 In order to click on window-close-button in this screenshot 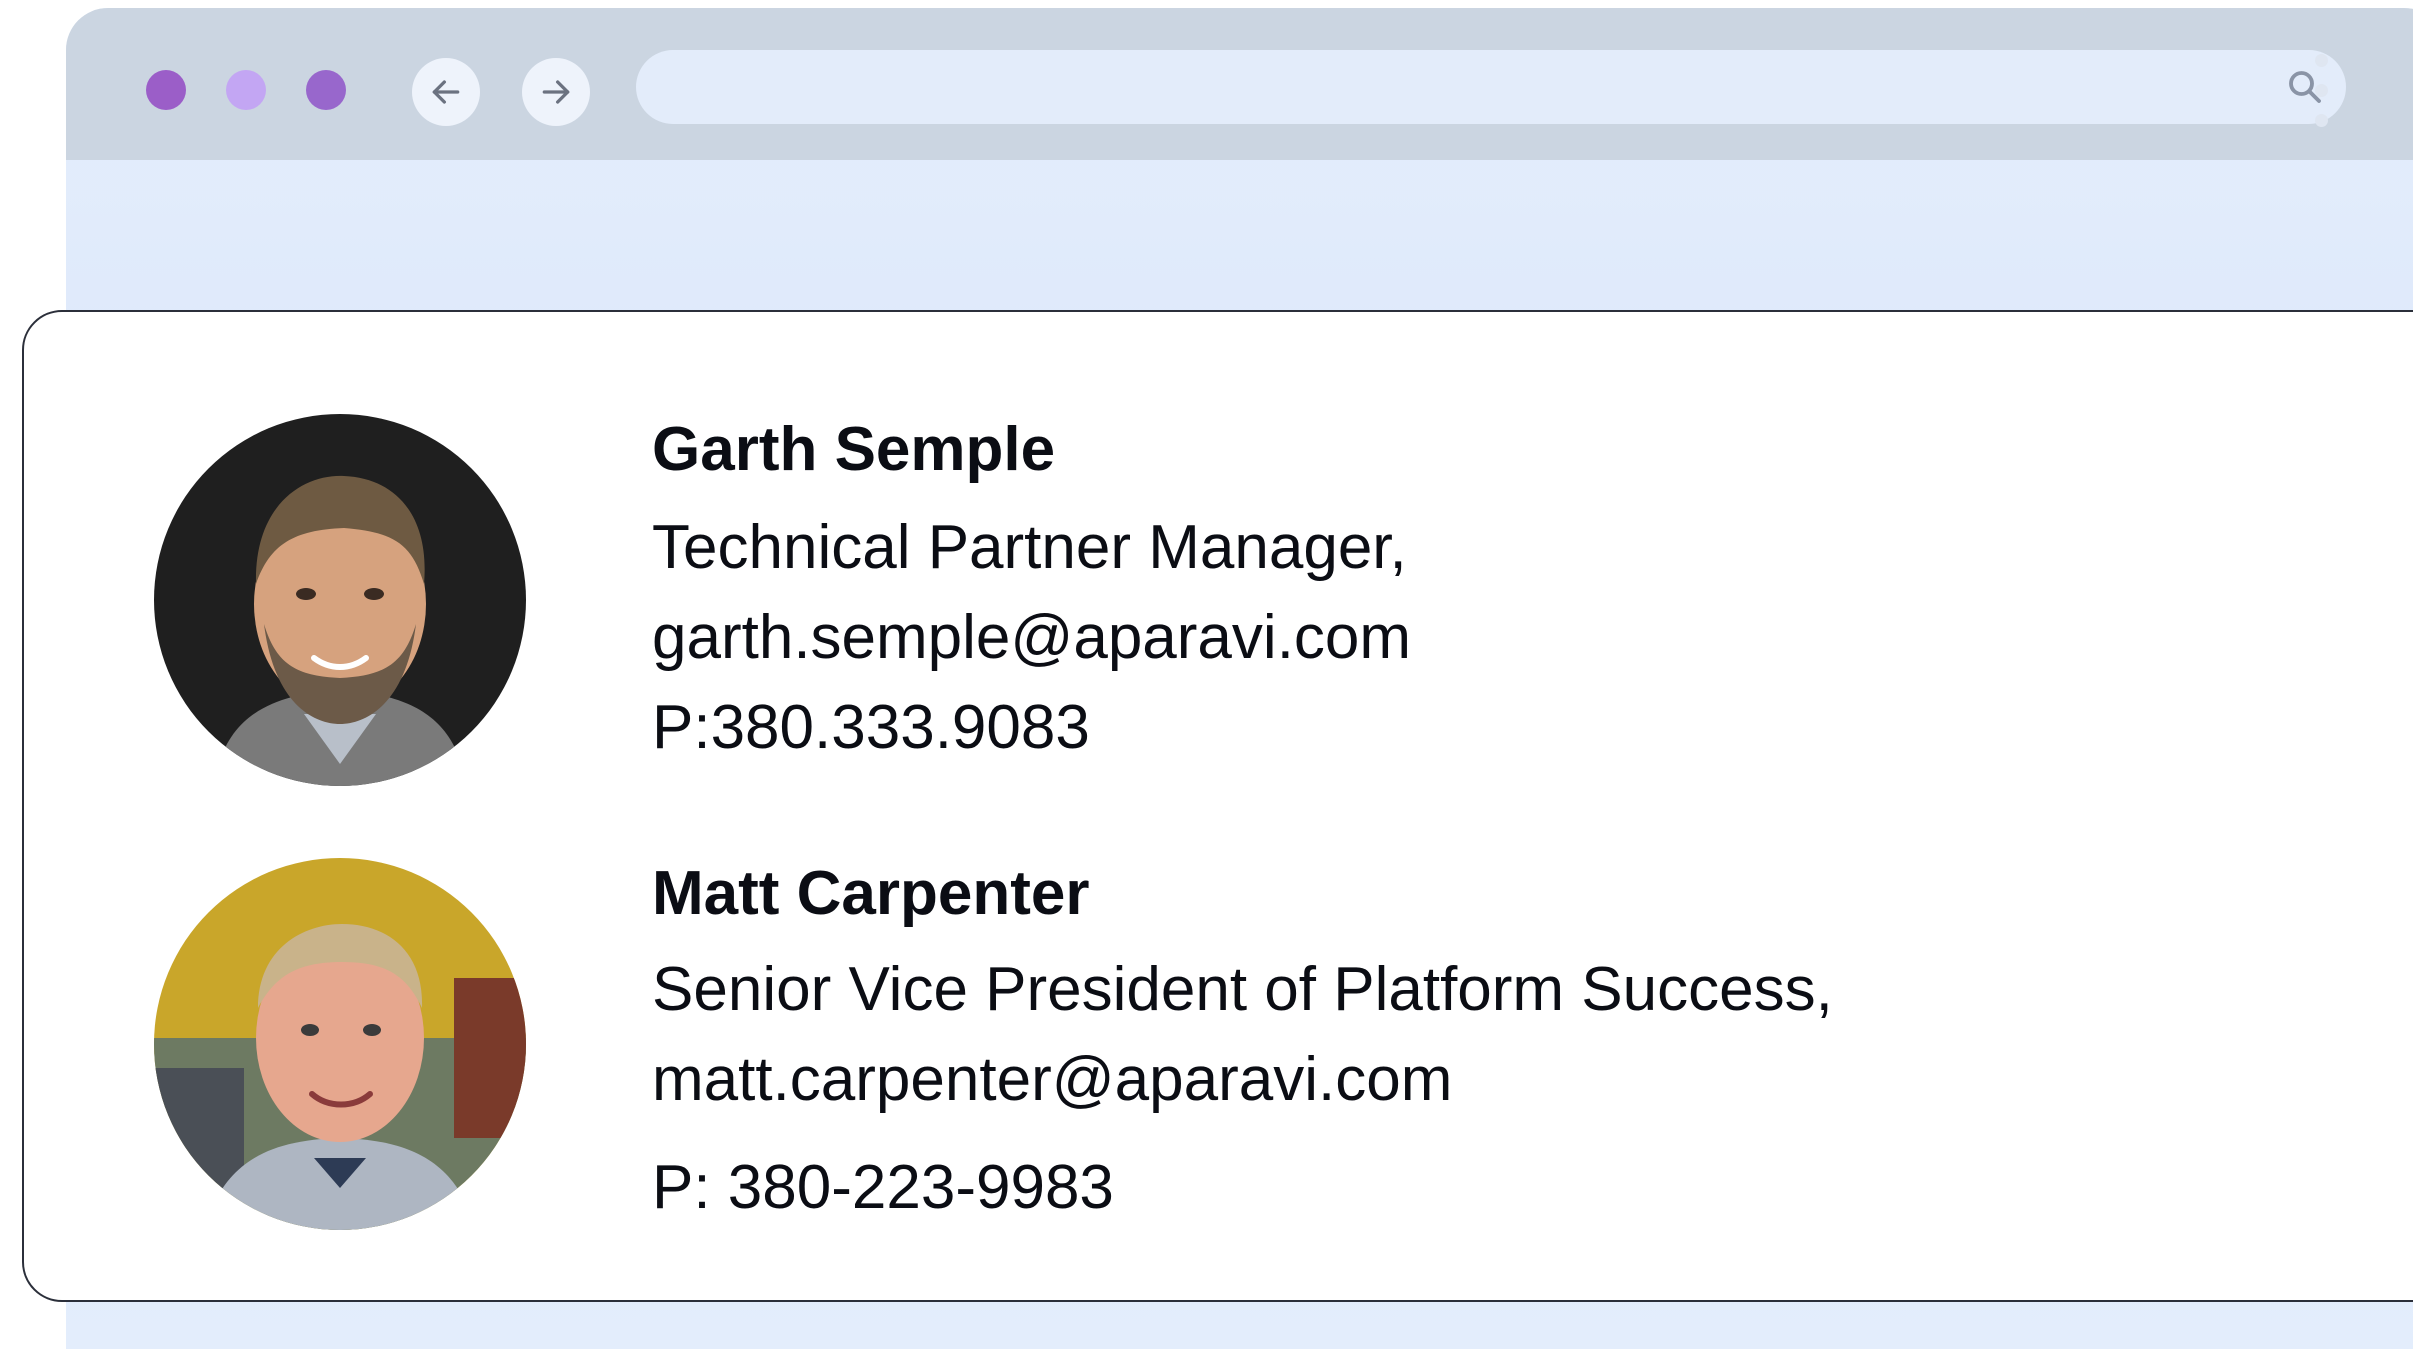, I will do `click(166, 90)`.